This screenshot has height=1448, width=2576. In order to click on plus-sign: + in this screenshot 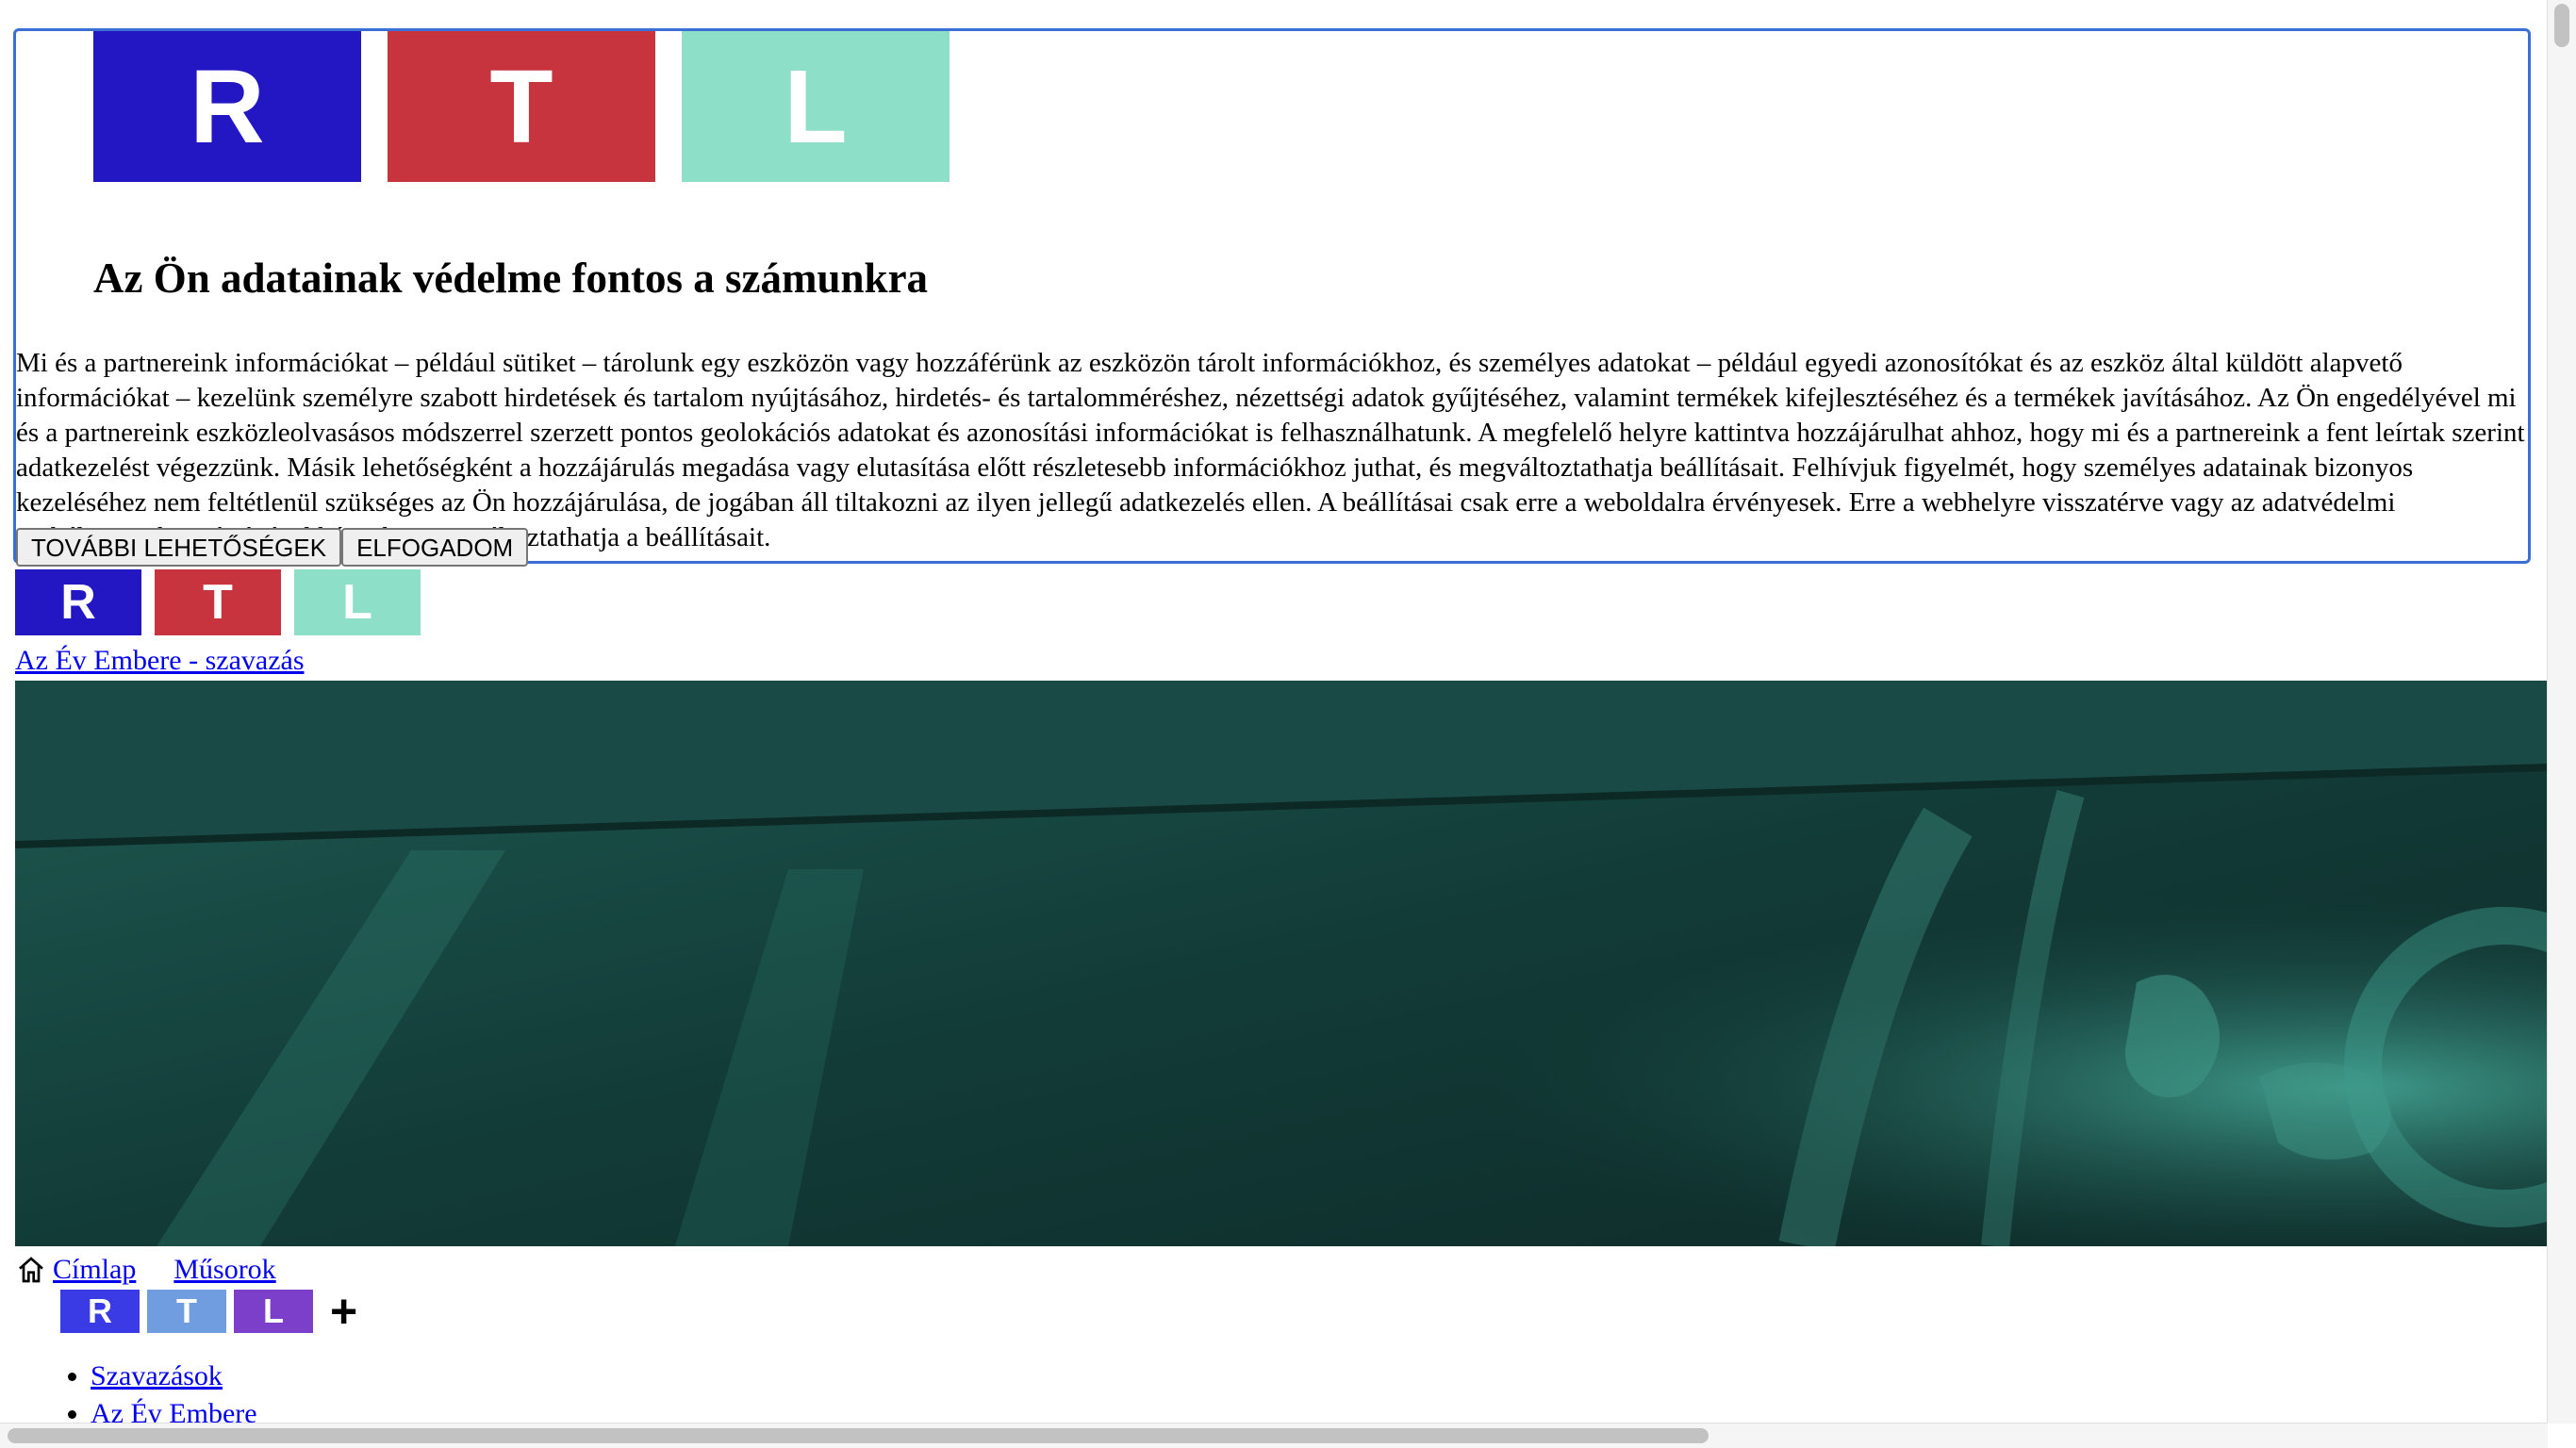, I will do `click(344, 1311)`.